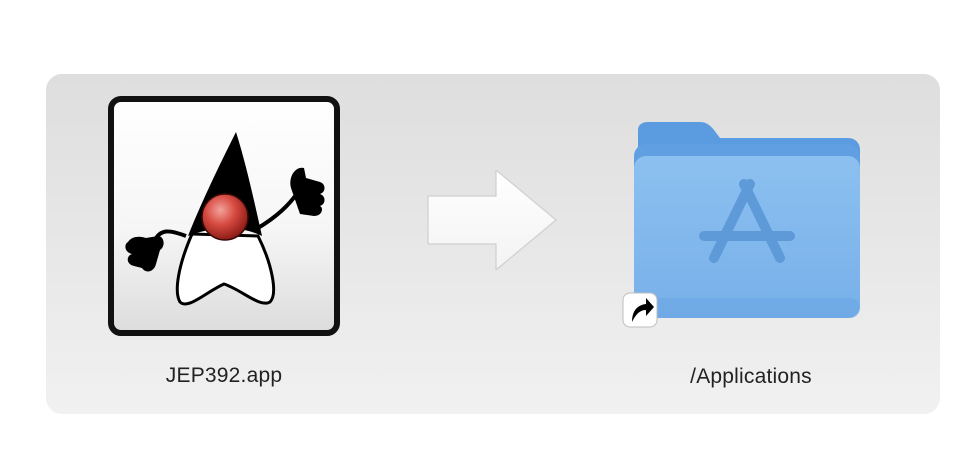  Describe the element at coordinates (224, 375) in the screenshot. I see `app-bundle-label: JEP392.app` at that location.